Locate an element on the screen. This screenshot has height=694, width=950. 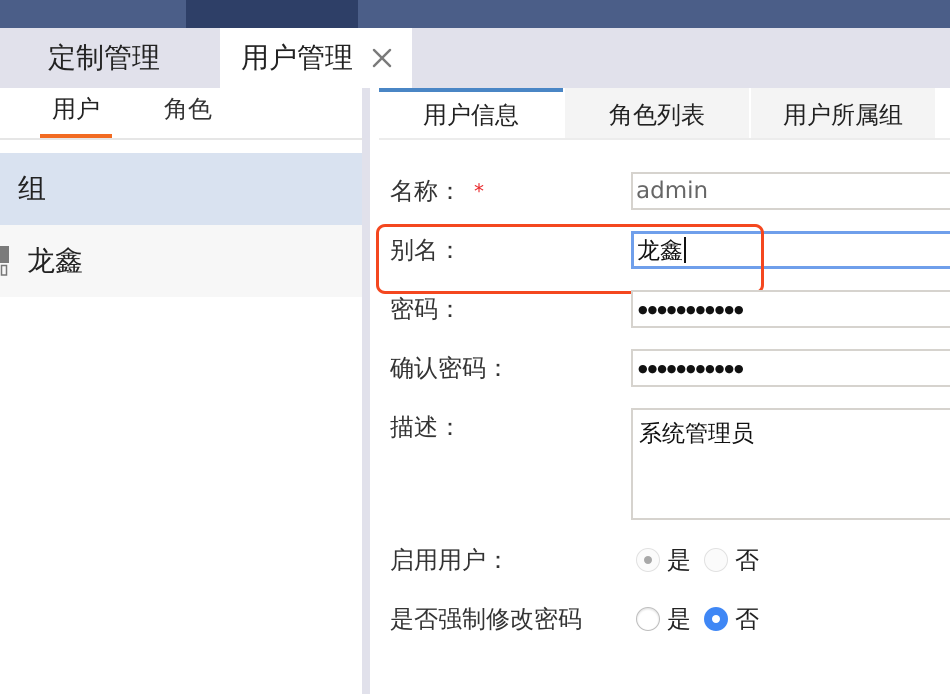
tree-item: 龙鑫 is located at coordinates (181, 261).